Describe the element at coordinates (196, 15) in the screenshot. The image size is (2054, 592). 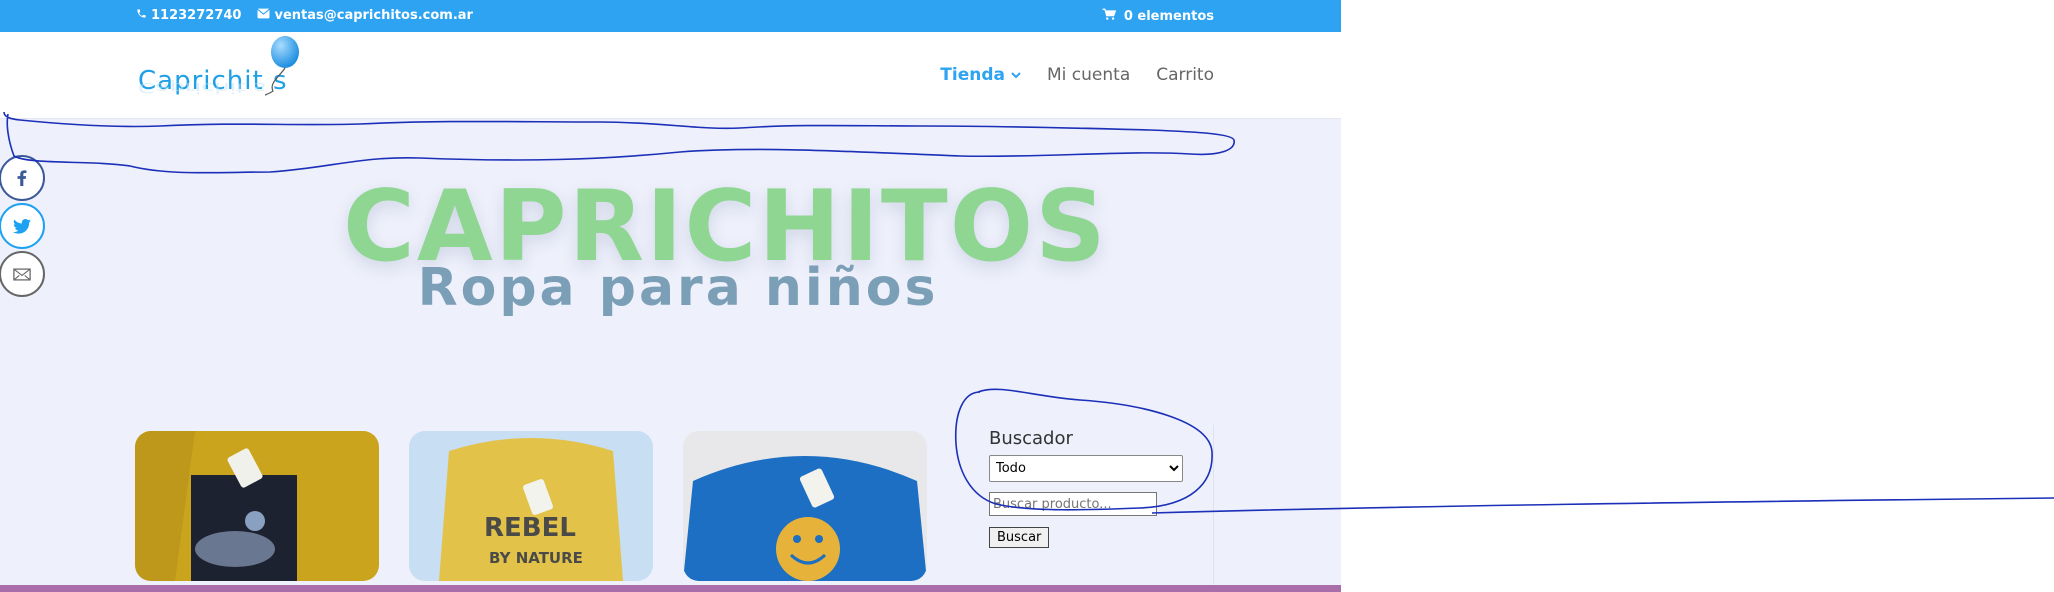
I see `phone-number: 1123272740` at that location.